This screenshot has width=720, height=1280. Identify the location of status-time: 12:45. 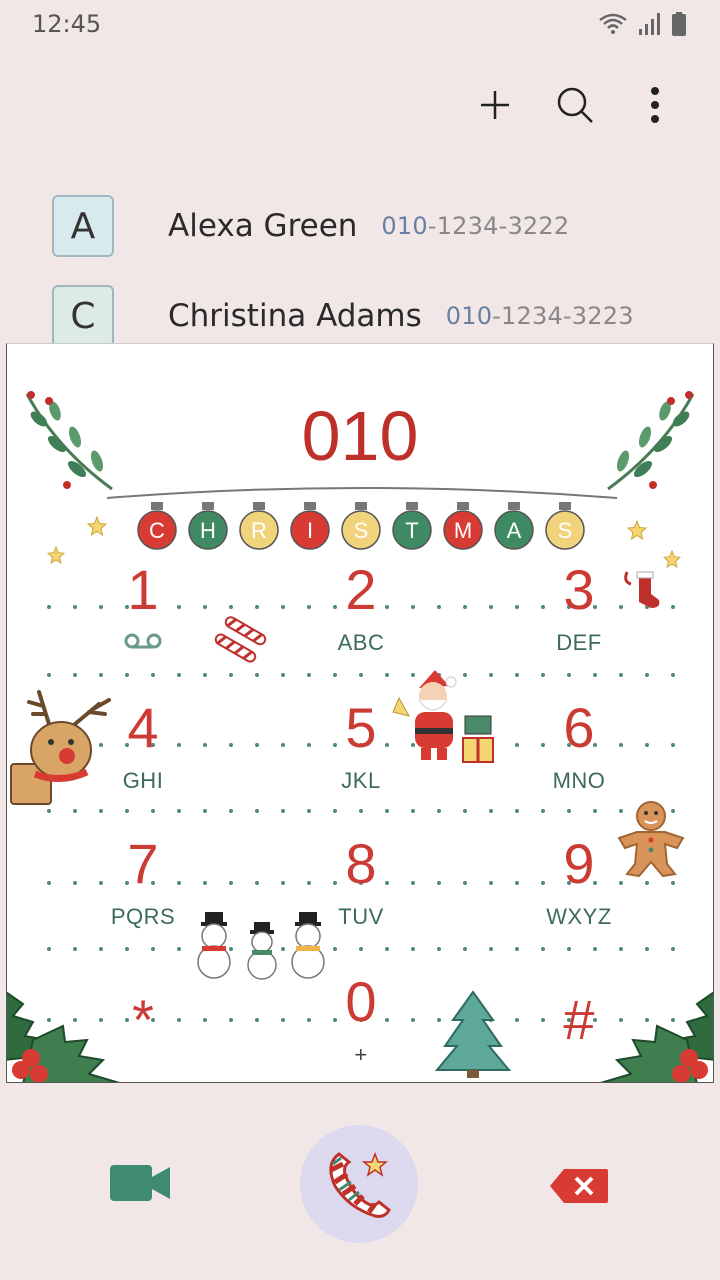
(67, 24).